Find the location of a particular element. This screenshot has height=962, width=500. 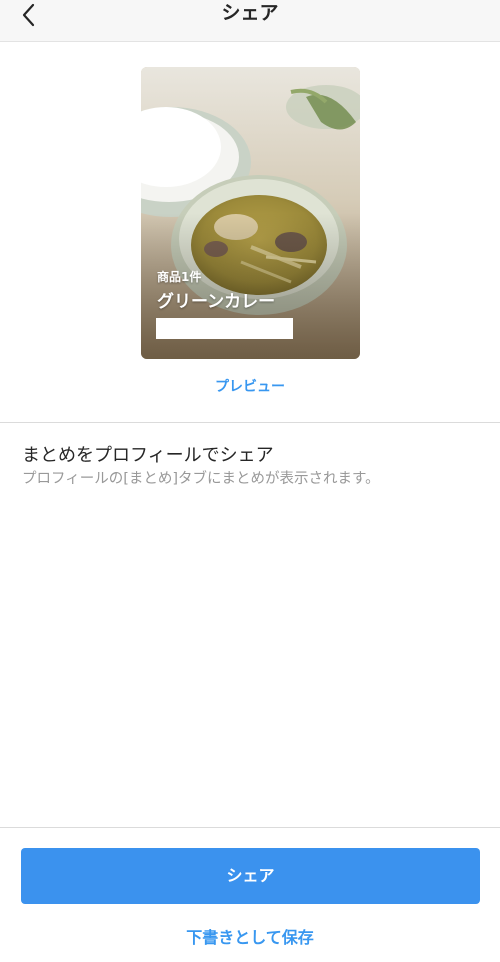

preview-link: プレビュー is located at coordinates (250, 386).